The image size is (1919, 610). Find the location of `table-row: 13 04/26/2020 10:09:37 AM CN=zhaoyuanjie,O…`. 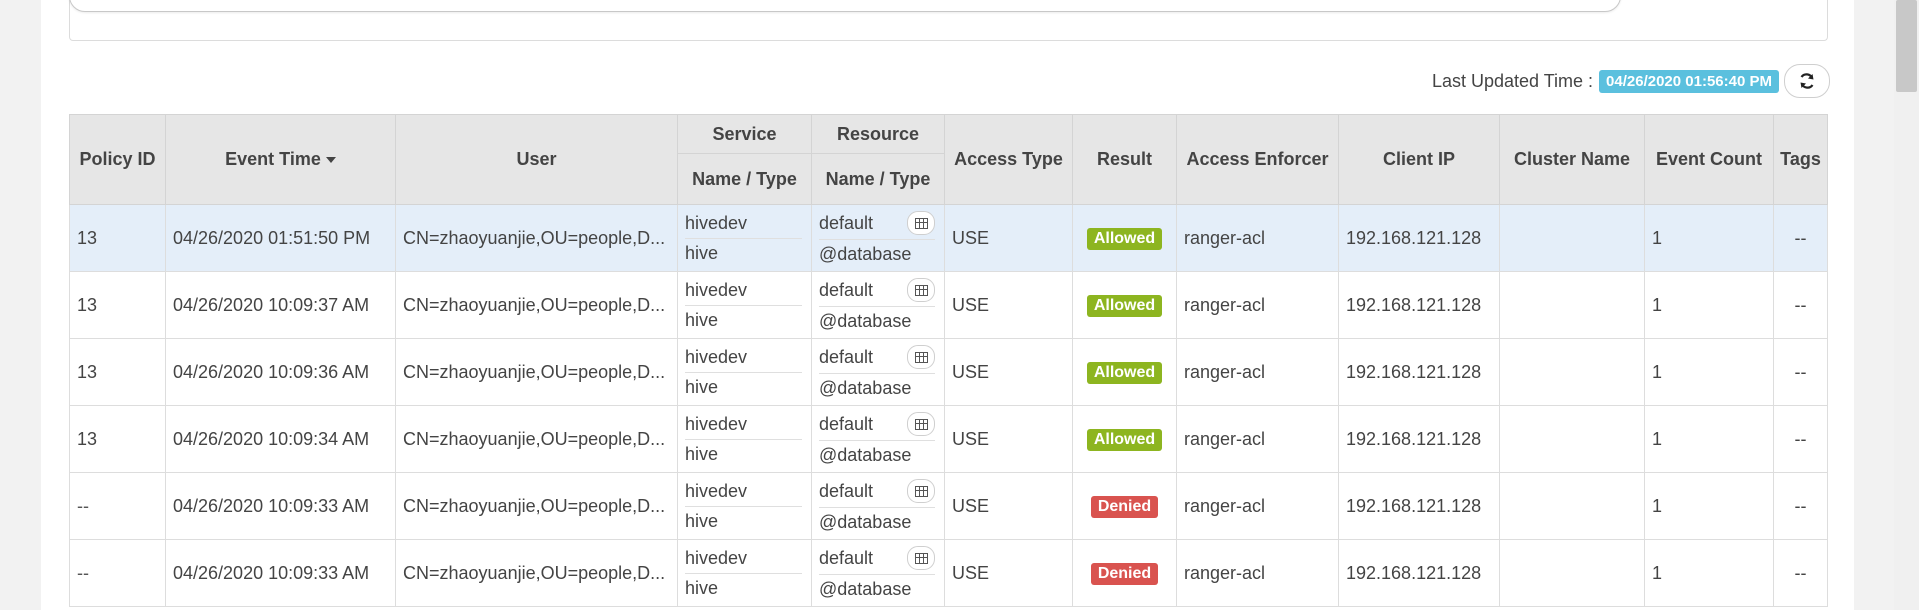

table-row: 13 04/26/2020 10:09:37 AM CN=zhaoyuanjie,O… is located at coordinates (948, 305).